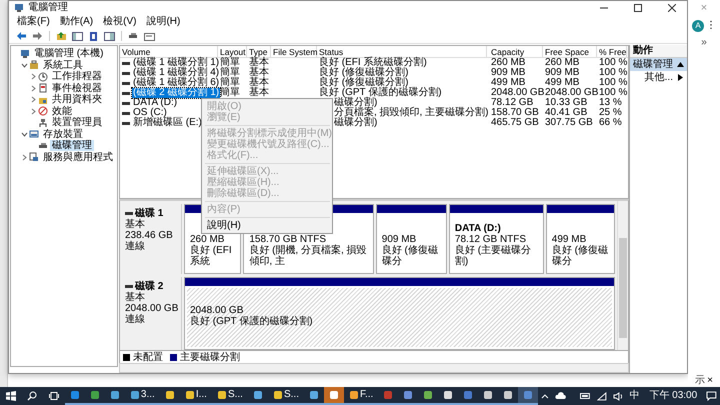 The image size is (720, 405). What do you see at coordinates (150, 113) in the screenshot?
I see `volume-name: OS (C:)` at bounding box center [150, 113].